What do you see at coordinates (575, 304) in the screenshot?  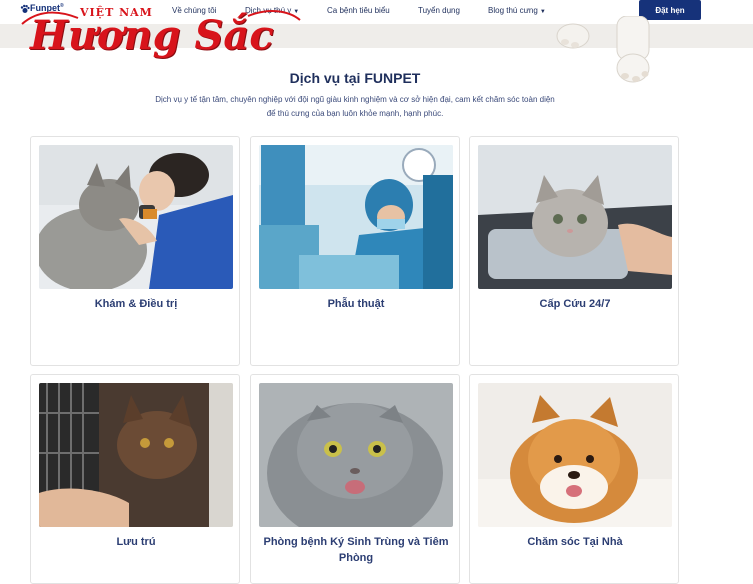 I see `service-card-label: Cấp Cứu 24/7` at bounding box center [575, 304].